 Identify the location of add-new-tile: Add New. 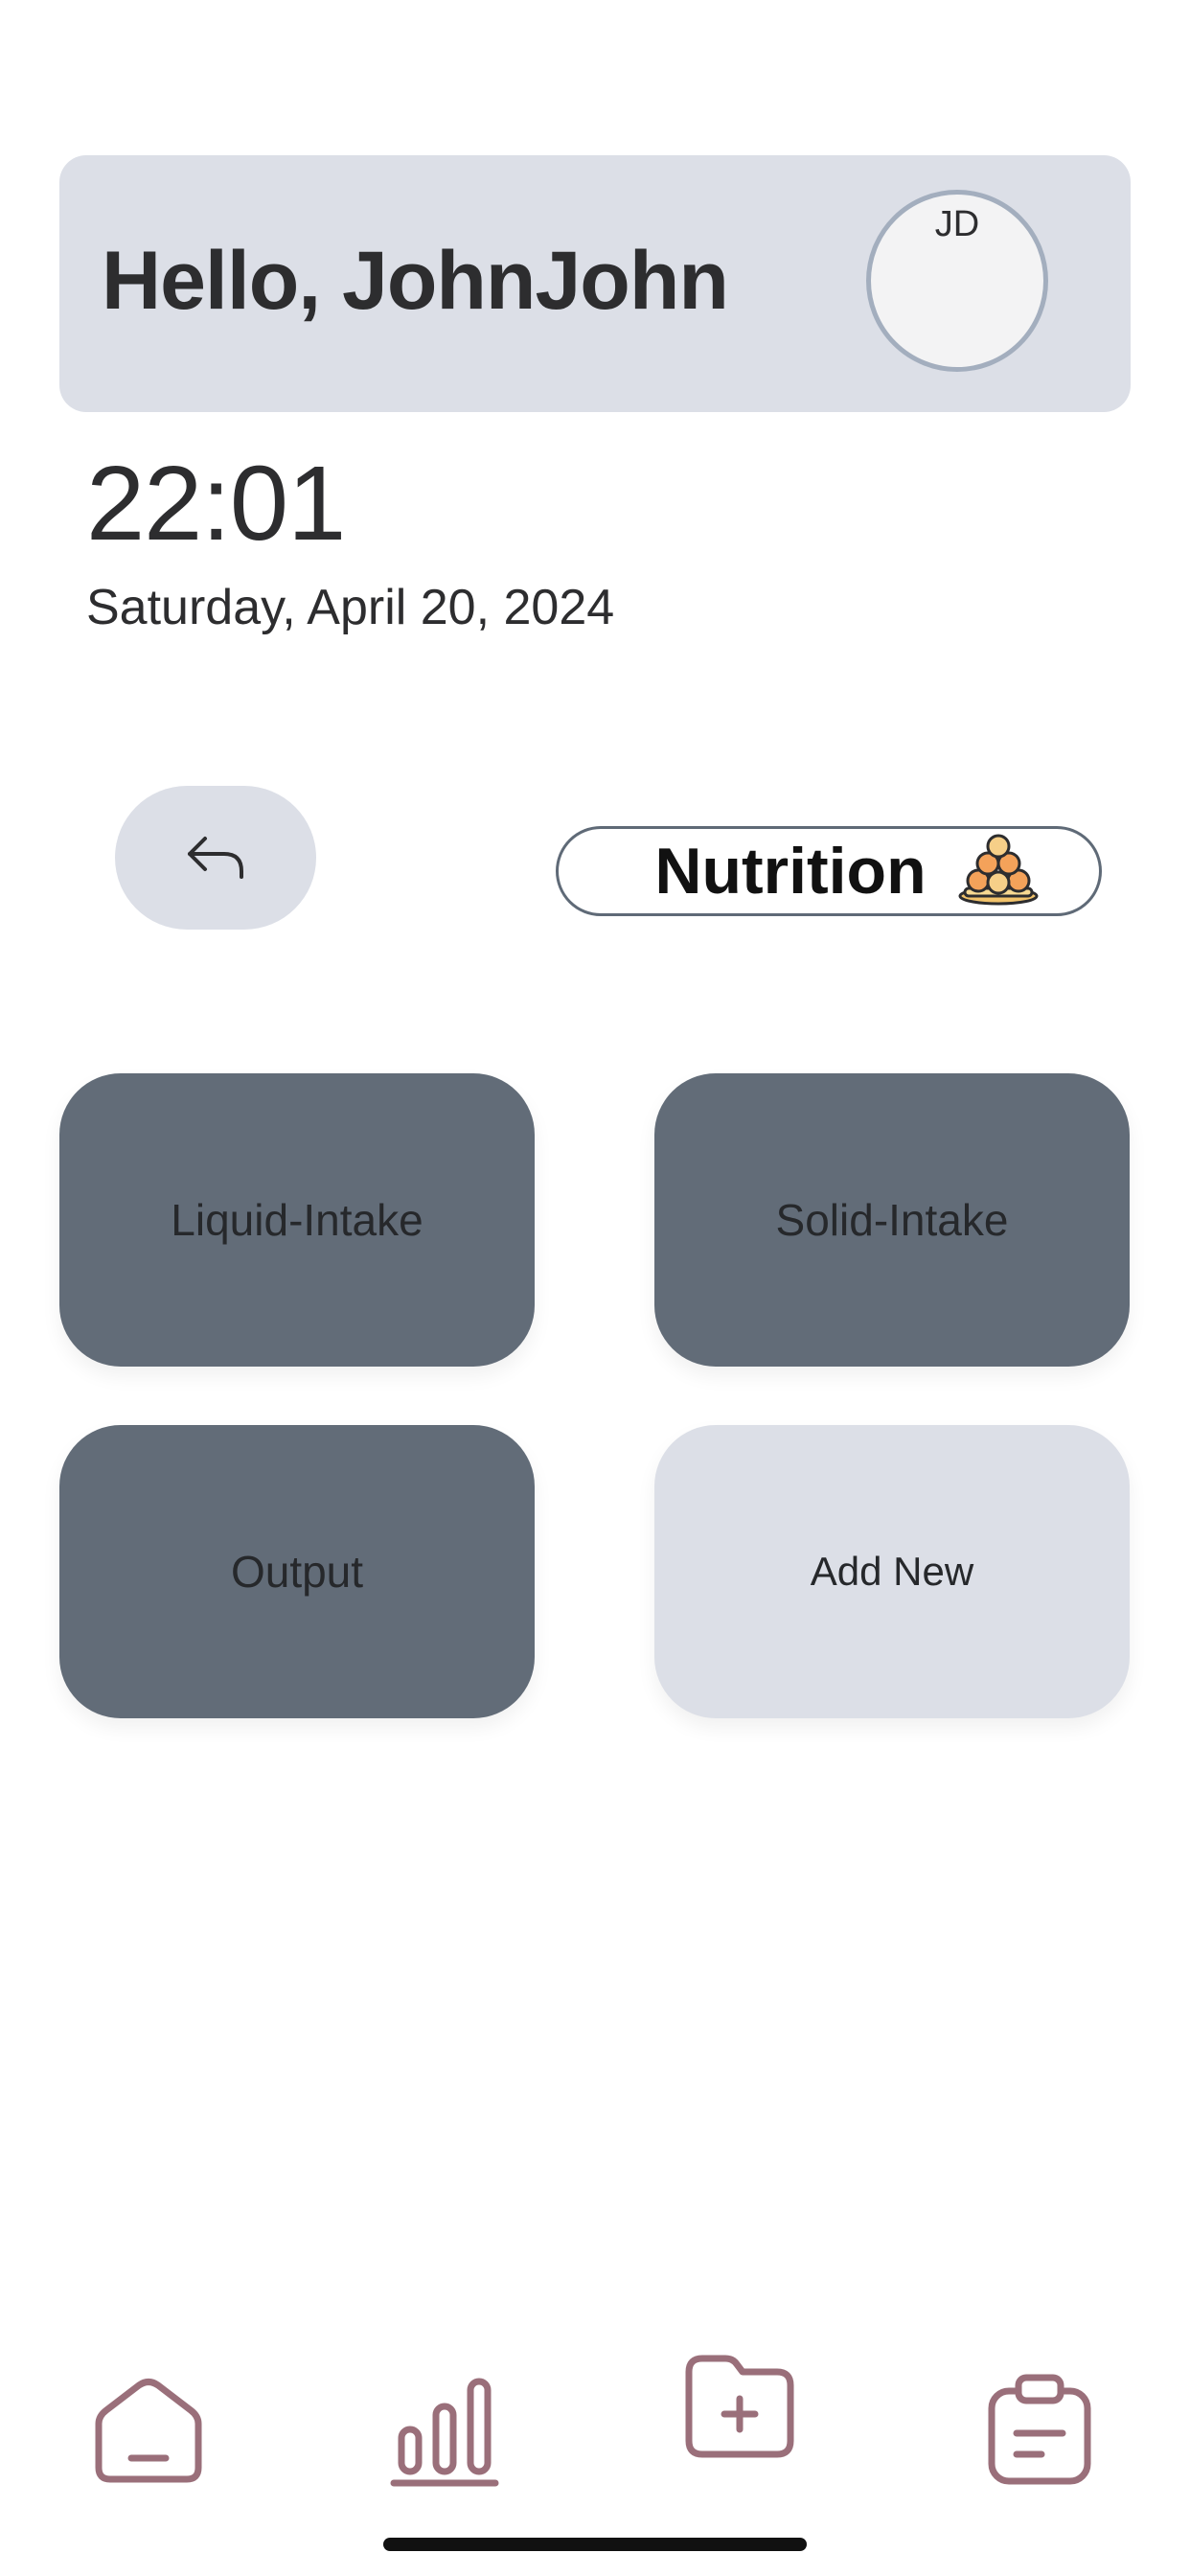
(892, 1571).